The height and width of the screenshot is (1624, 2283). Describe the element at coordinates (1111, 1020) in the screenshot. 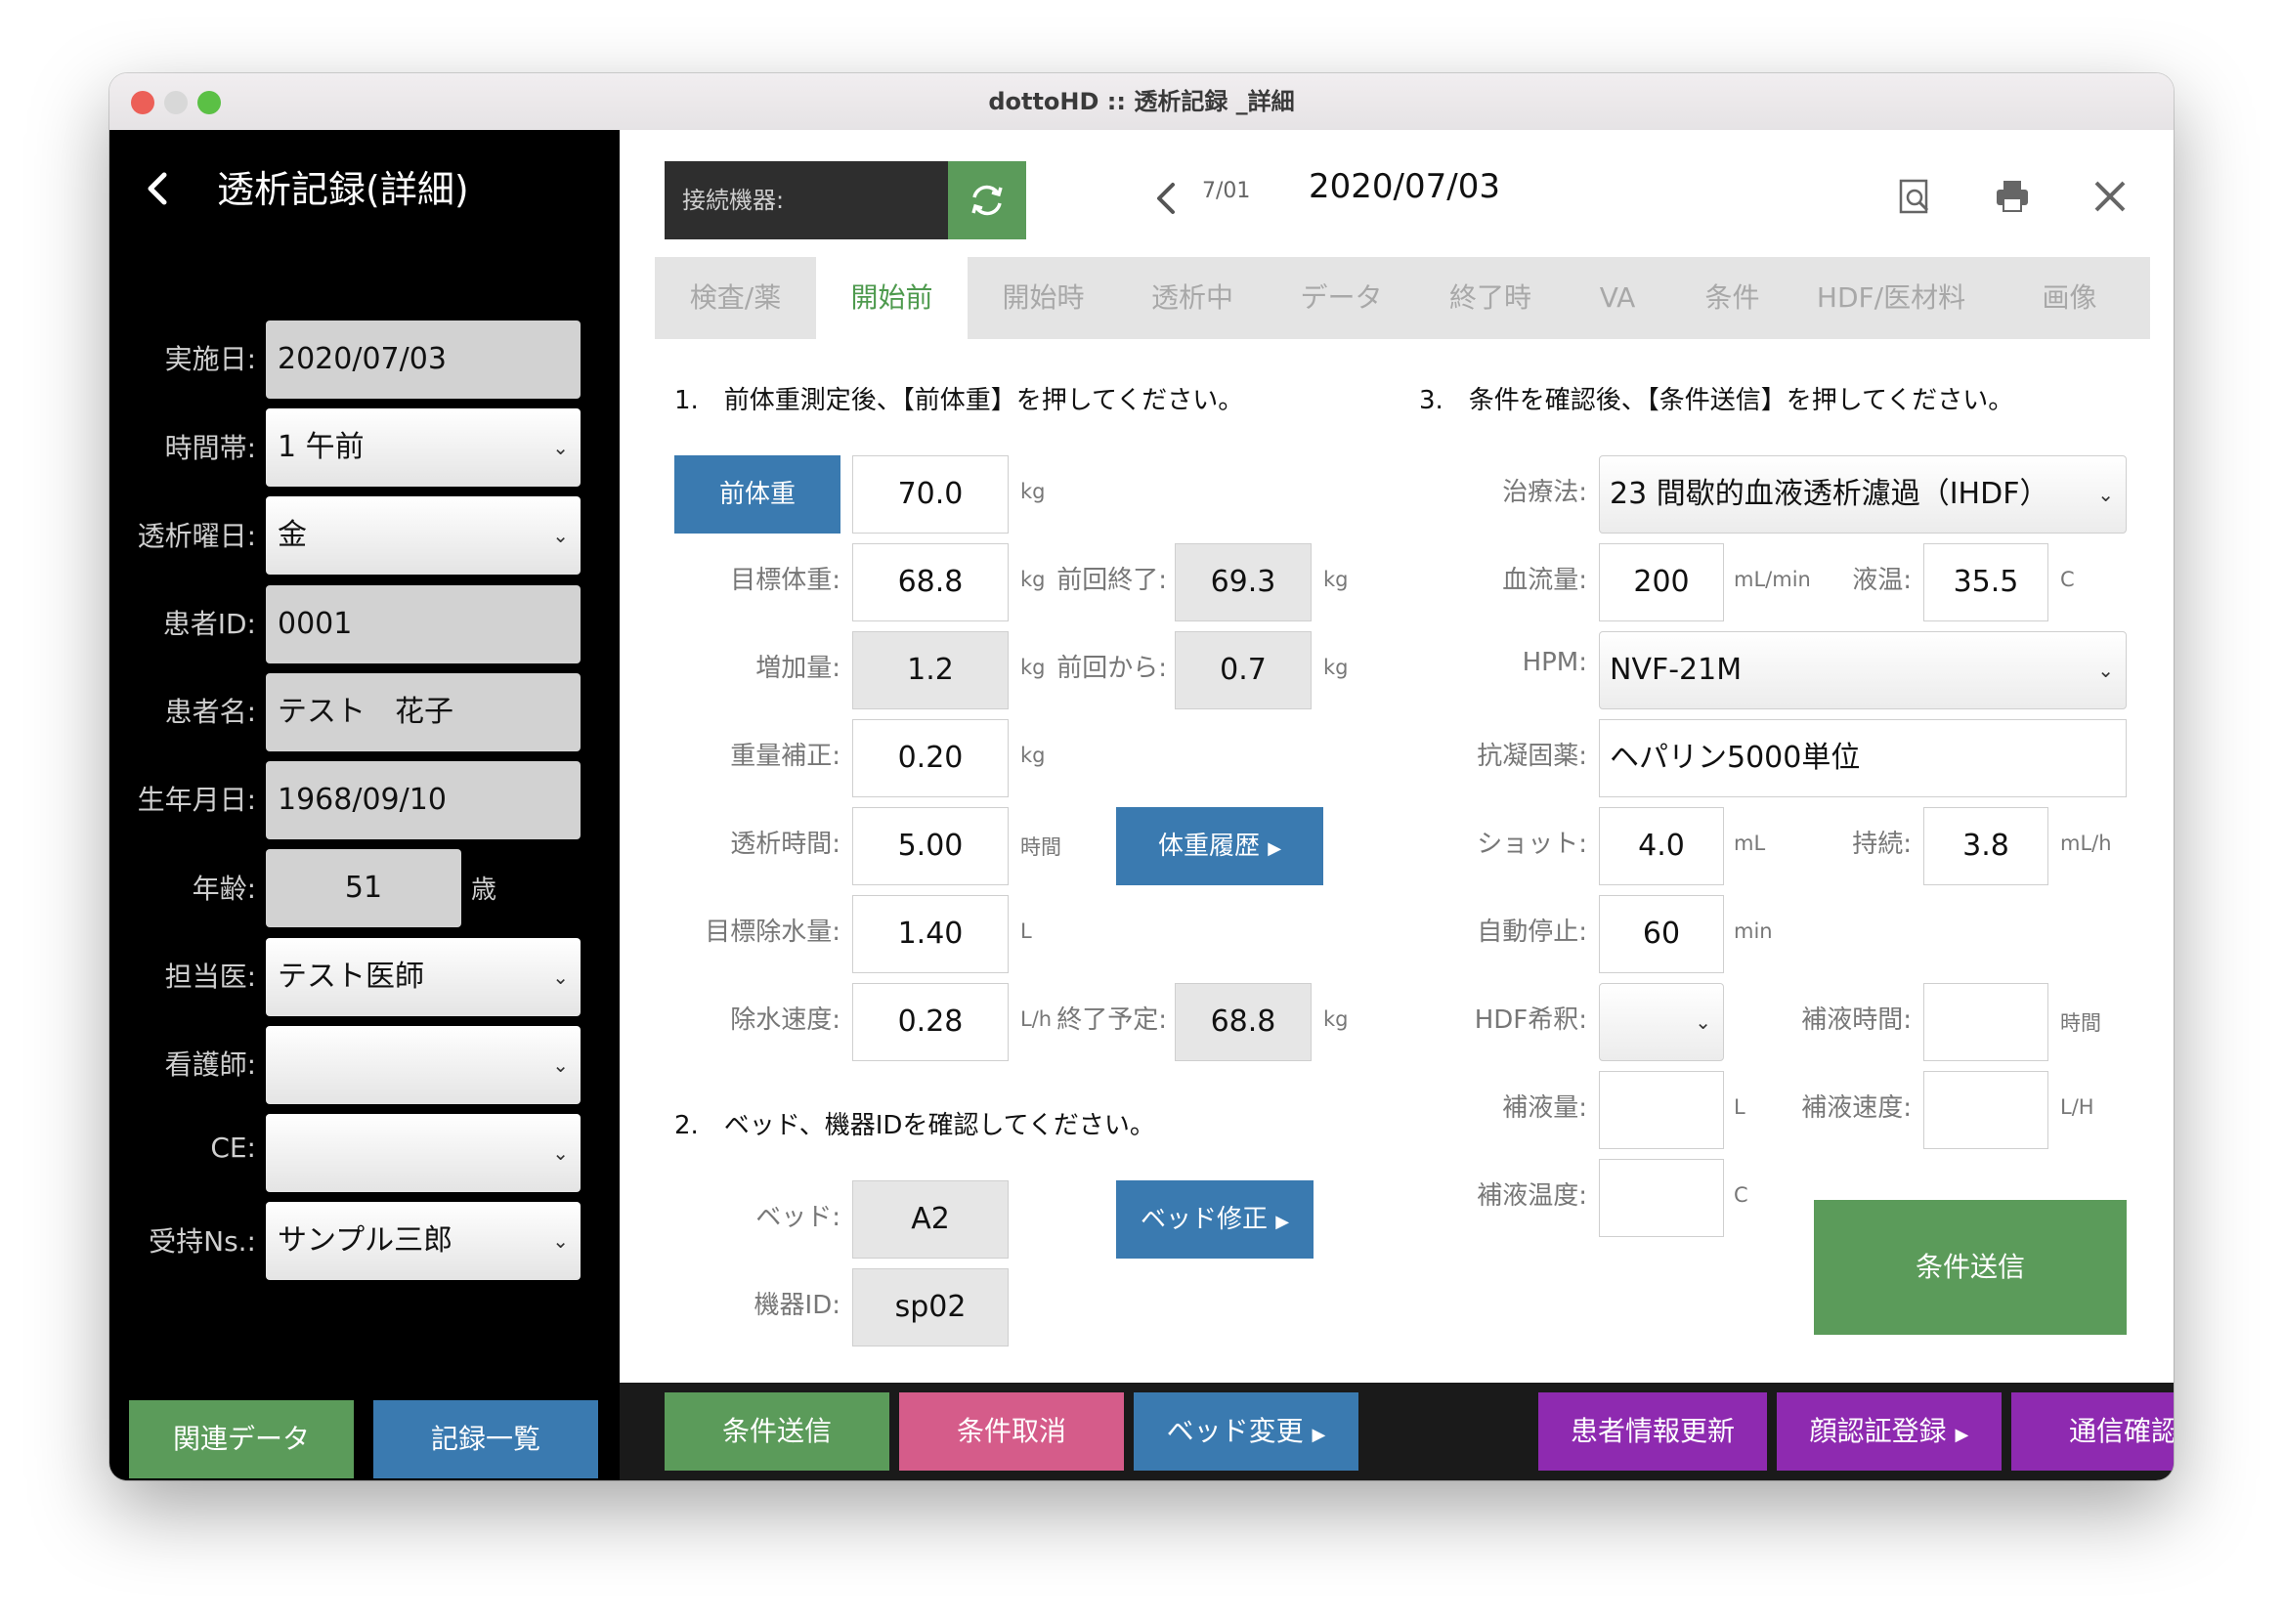

I see `planned-end-label: 終了予定:` at that location.